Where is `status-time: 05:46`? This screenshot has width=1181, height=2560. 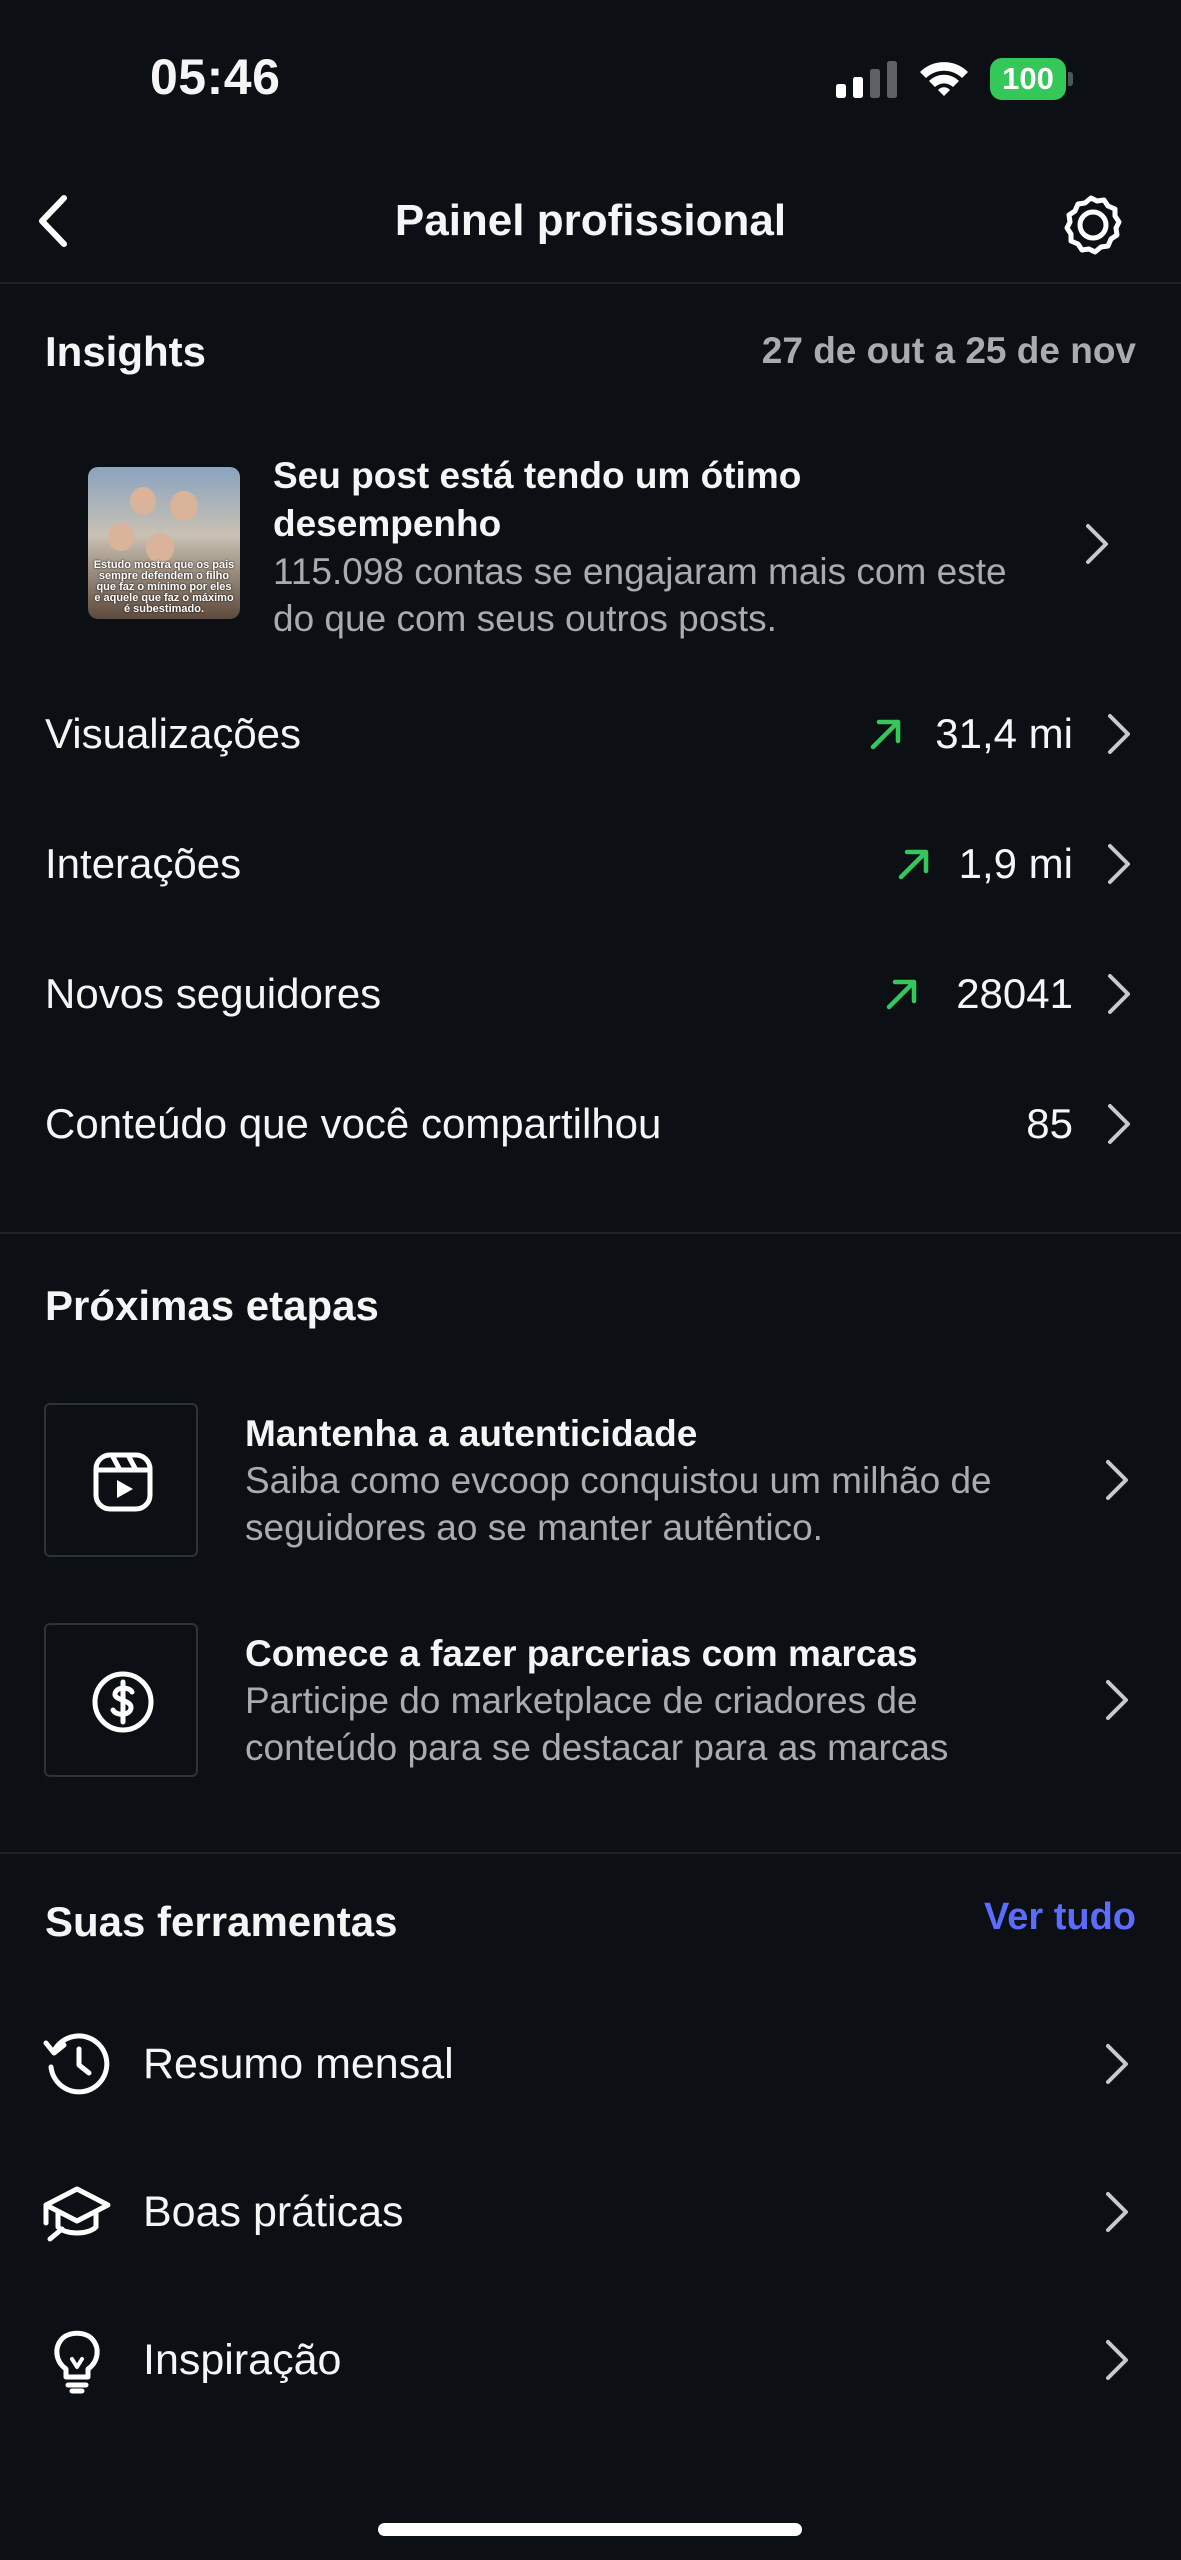 status-time: 05:46 is located at coordinates (215, 77).